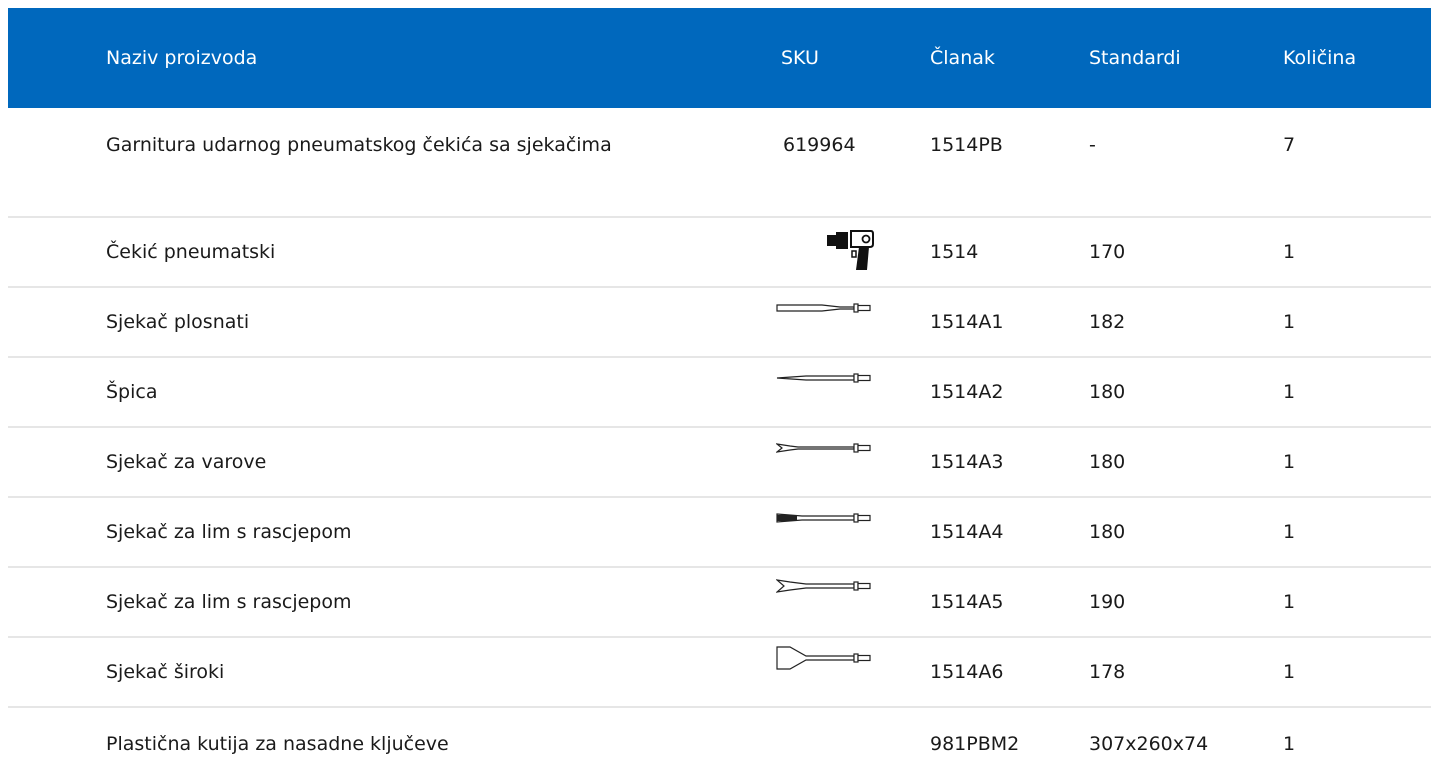  I want to click on product-standards: -, so click(1092, 145).